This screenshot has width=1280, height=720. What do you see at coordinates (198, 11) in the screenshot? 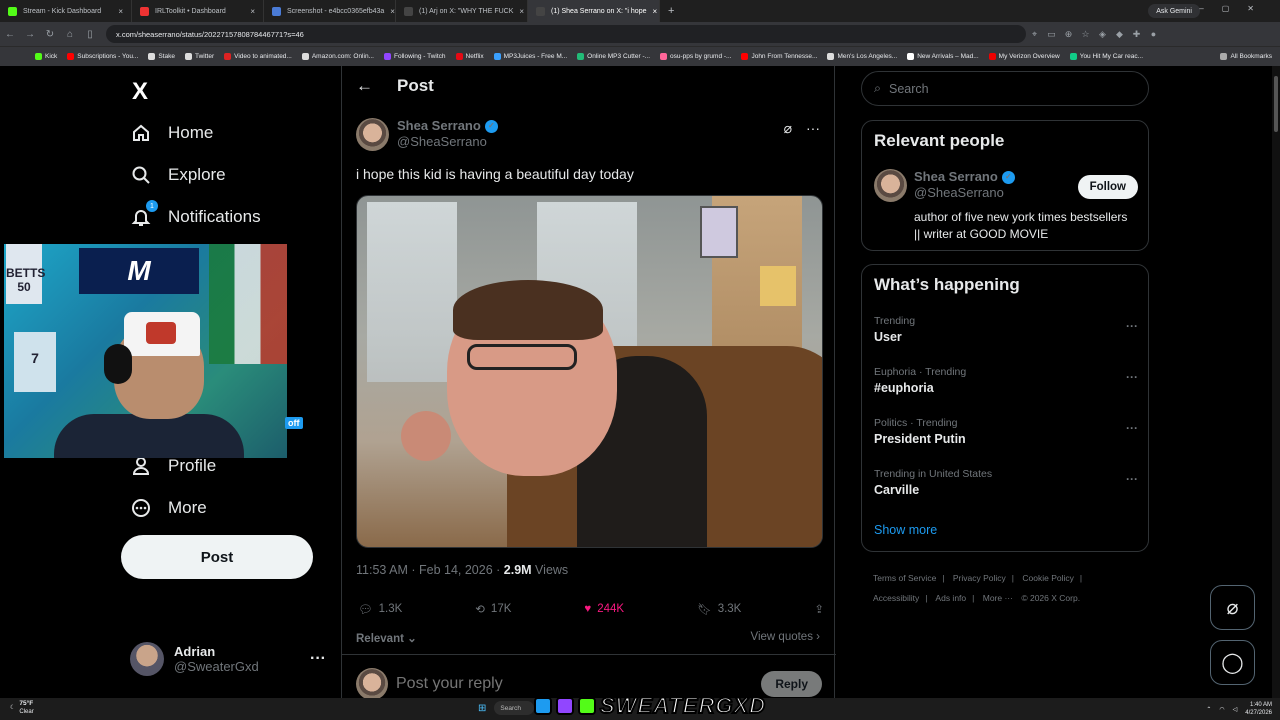
I see `browser-tab: IRLToolkit • Dashboard ×` at bounding box center [198, 11].